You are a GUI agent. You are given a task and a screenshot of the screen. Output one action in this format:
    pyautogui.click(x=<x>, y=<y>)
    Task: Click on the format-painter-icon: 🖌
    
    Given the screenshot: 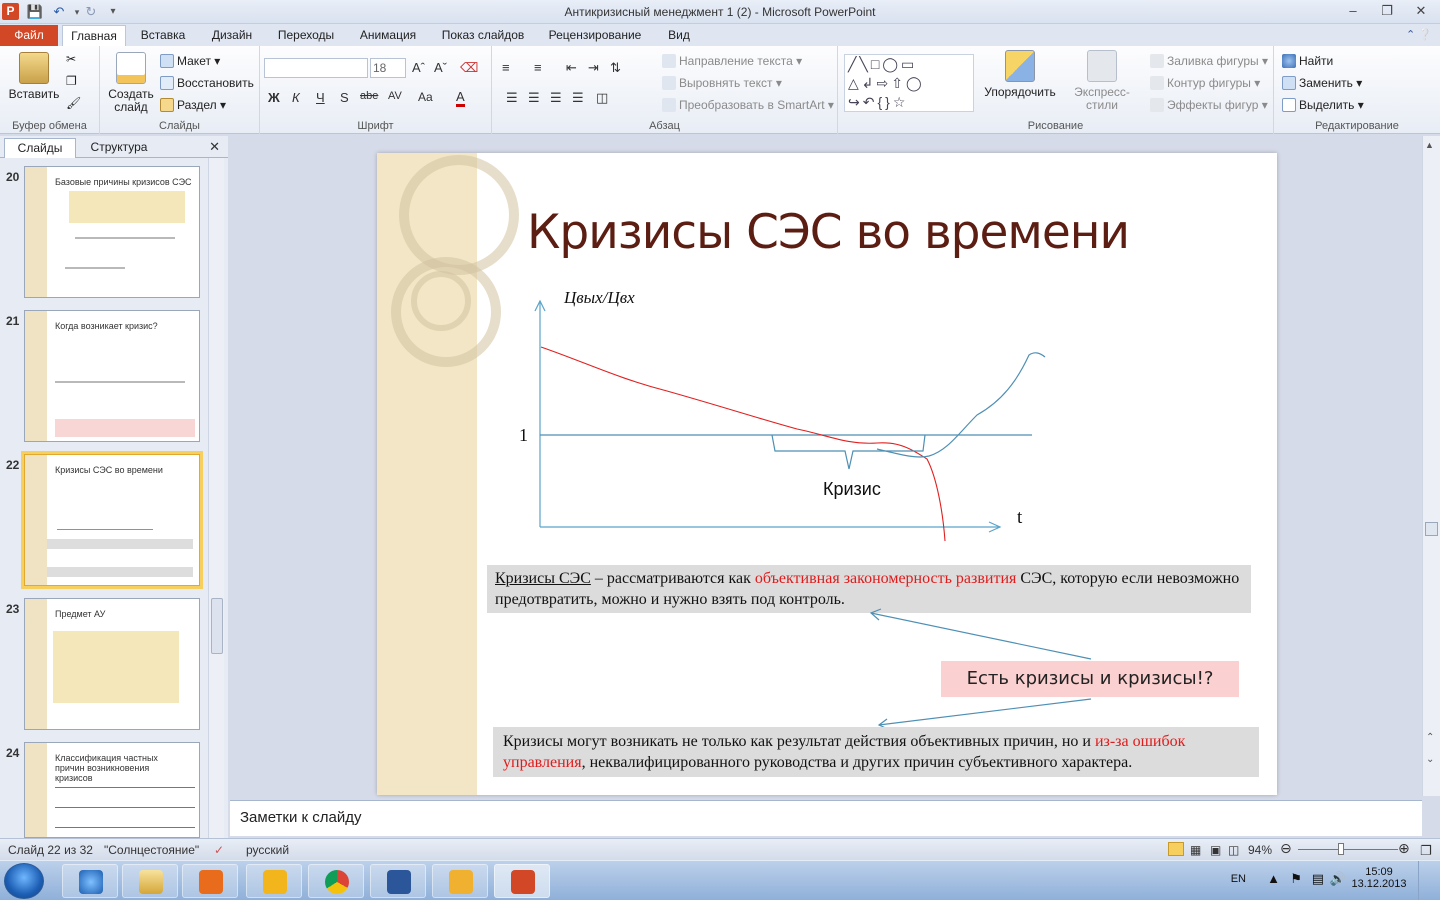 What is the action you would take?
    pyautogui.click(x=73, y=103)
    